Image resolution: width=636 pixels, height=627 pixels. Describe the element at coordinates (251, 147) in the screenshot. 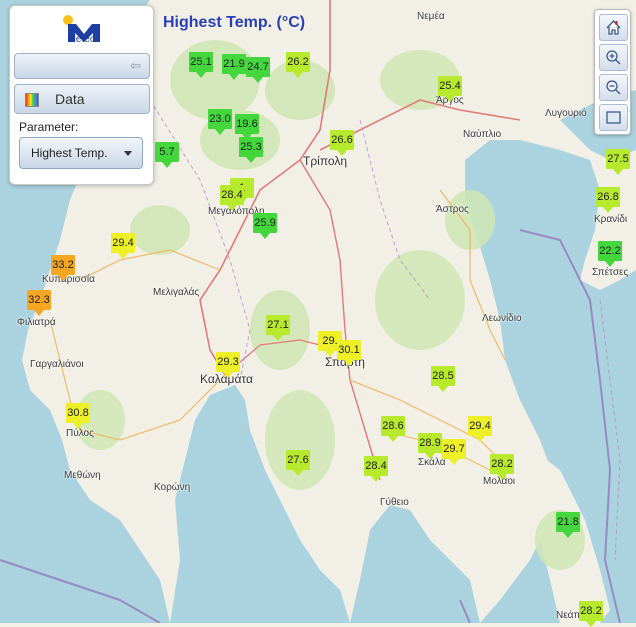

I see `temperature-value: 25.3` at that location.